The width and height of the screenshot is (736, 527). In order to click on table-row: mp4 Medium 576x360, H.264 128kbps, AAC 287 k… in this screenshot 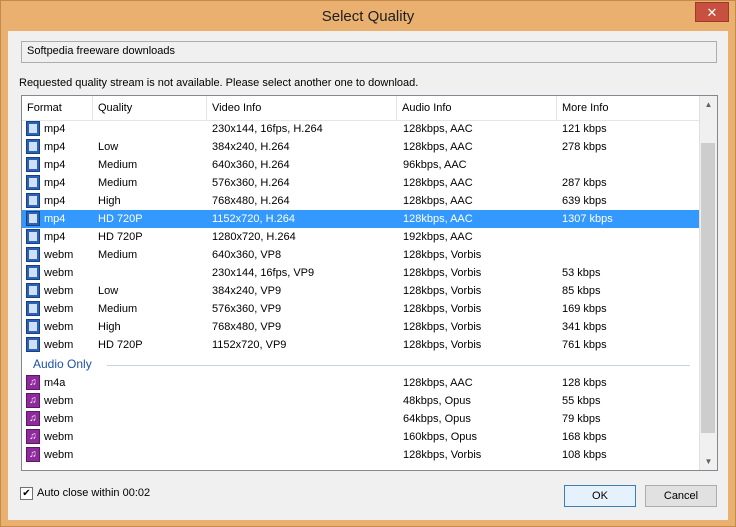, I will do `click(362, 183)`.